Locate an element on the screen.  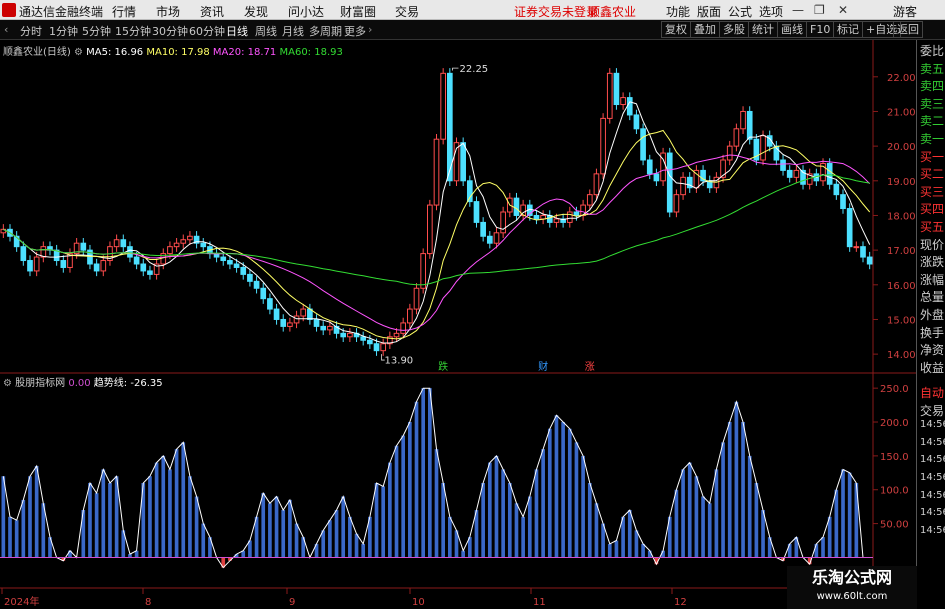
btn-mark: 标记 is located at coordinates (848, 29).